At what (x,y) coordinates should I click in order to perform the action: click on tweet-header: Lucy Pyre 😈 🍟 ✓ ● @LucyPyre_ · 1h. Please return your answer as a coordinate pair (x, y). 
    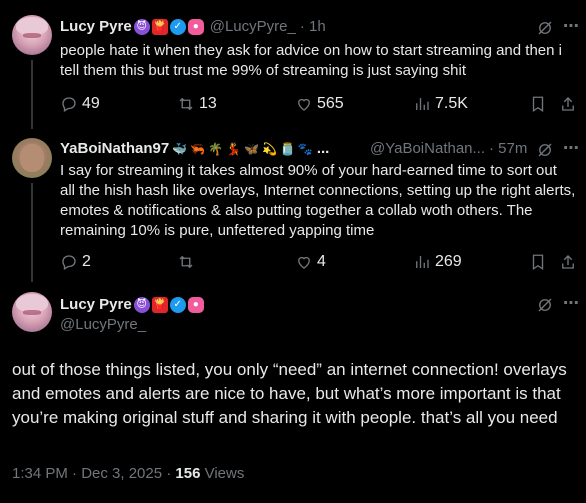
    Looking at the image, I should click on (193, 26).